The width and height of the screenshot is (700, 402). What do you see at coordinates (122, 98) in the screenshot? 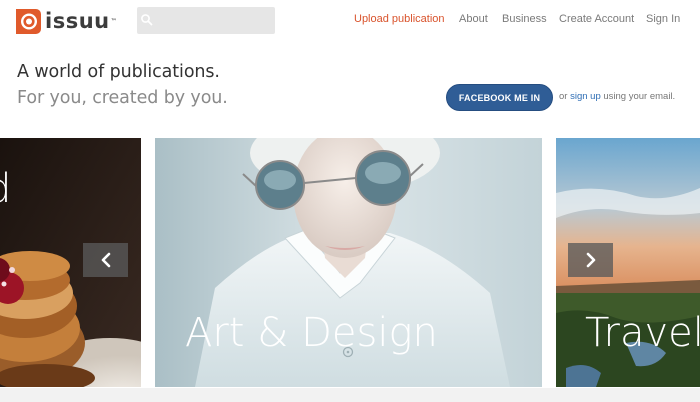
I see `hero-subheadline: For you, created by you.` at bounding box center [122, 98].